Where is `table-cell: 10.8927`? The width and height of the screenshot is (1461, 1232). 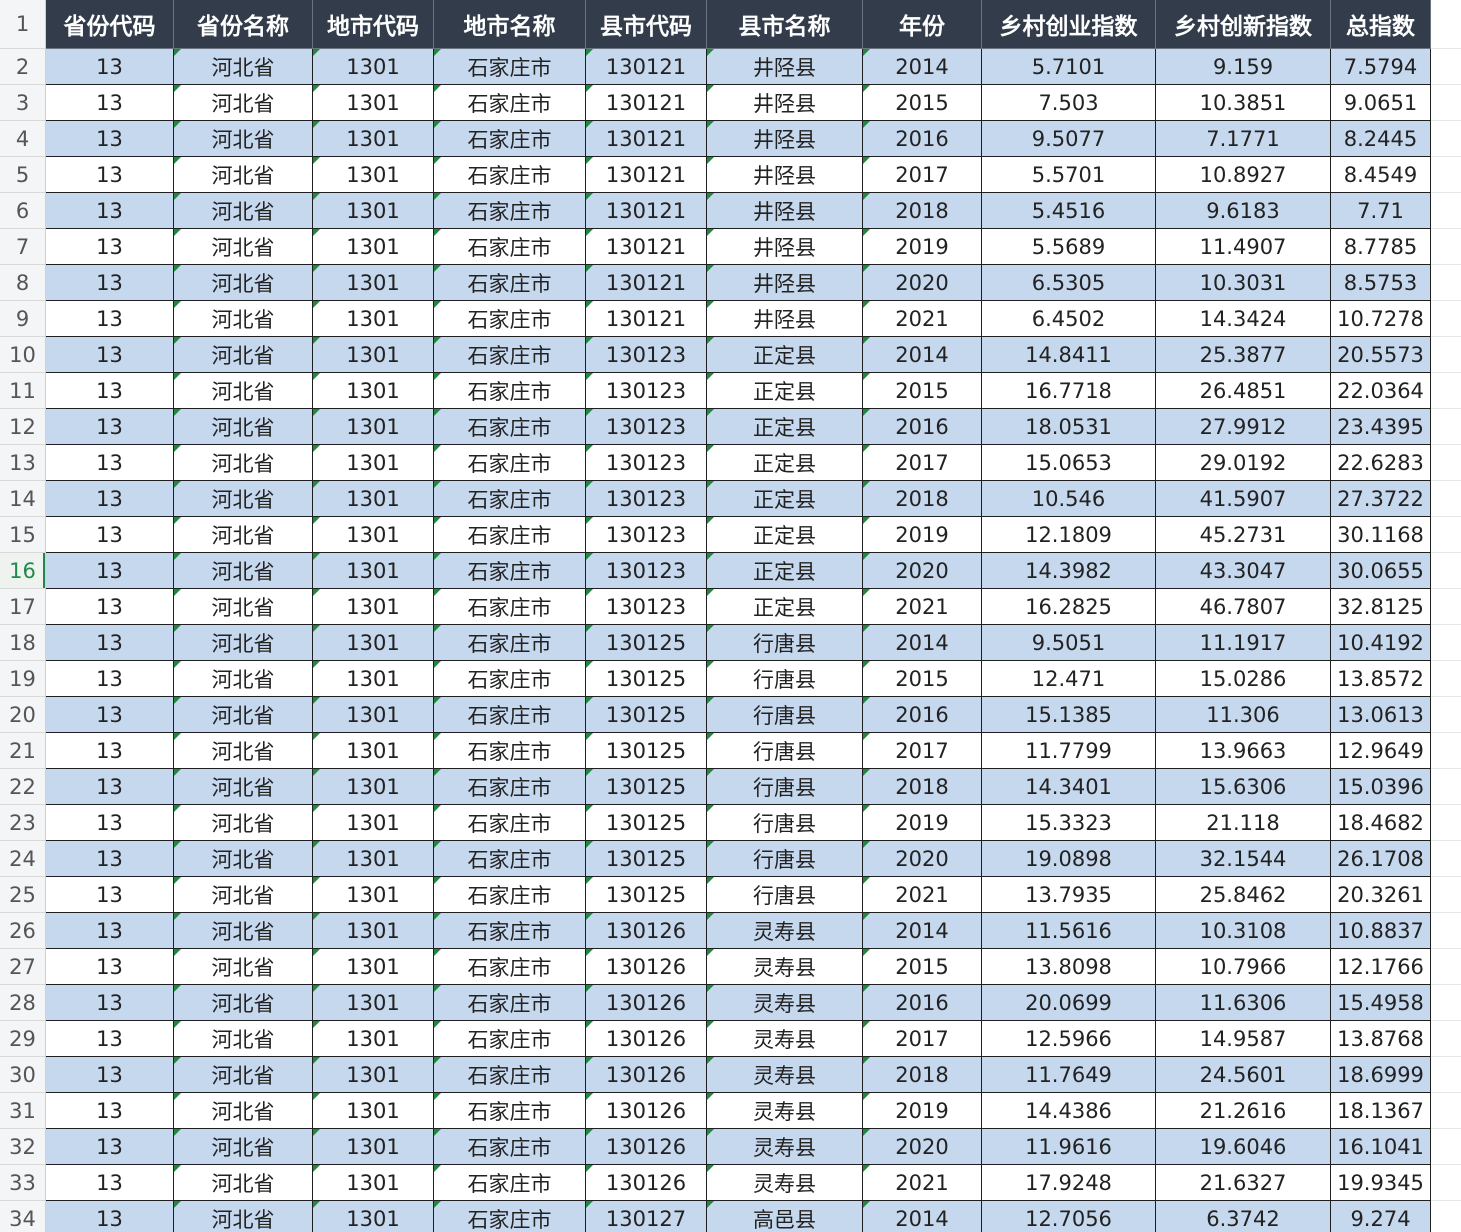 table-cell: 10.8927 is located at coordinates (1243, 175).